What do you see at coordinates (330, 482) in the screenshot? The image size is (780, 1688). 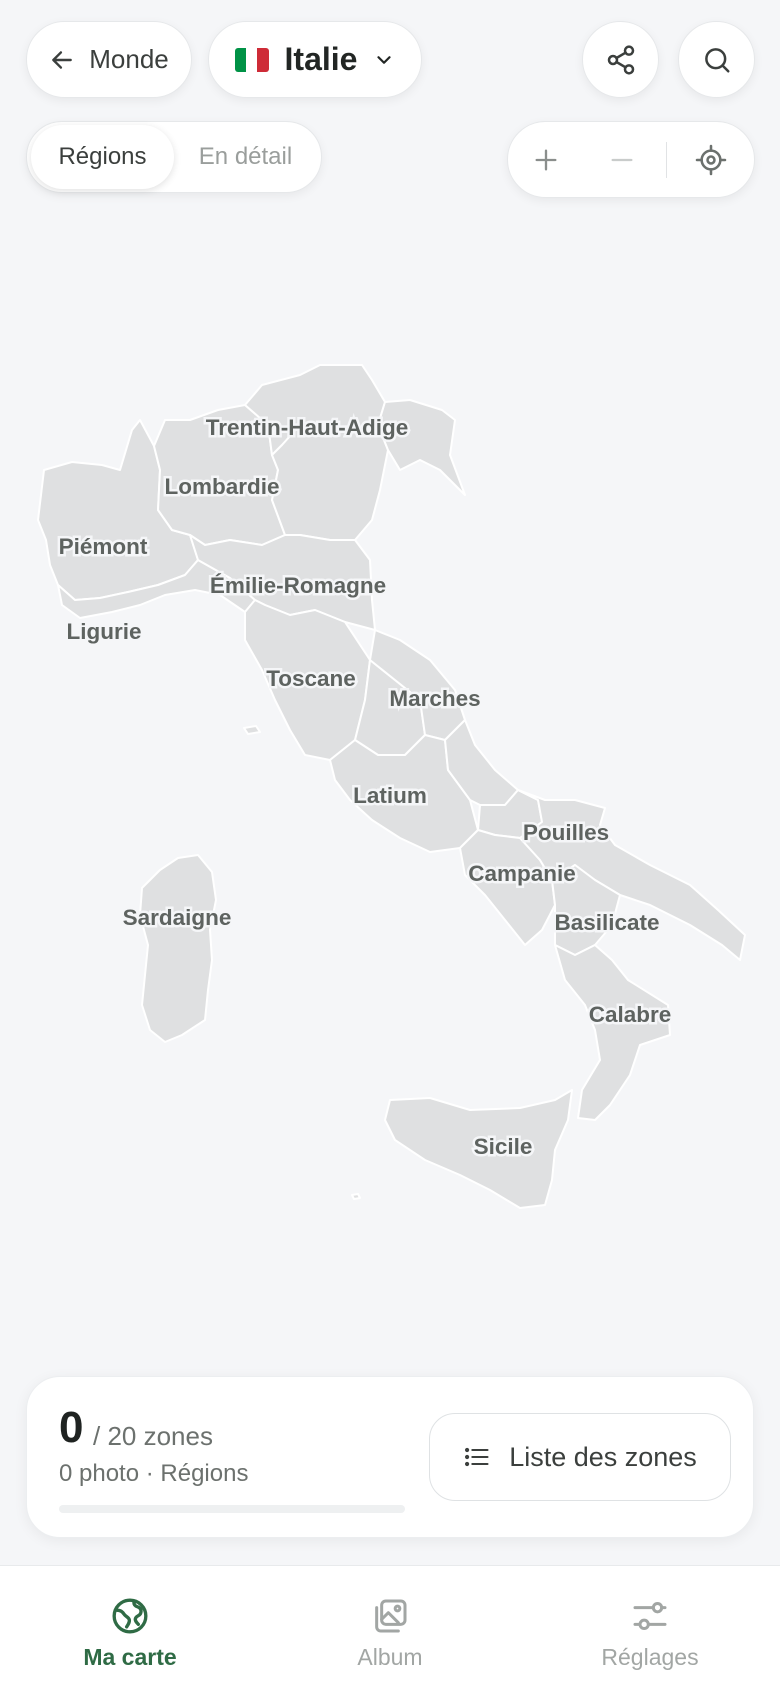 I see `region-veneto` at bounding box center [330, 482].